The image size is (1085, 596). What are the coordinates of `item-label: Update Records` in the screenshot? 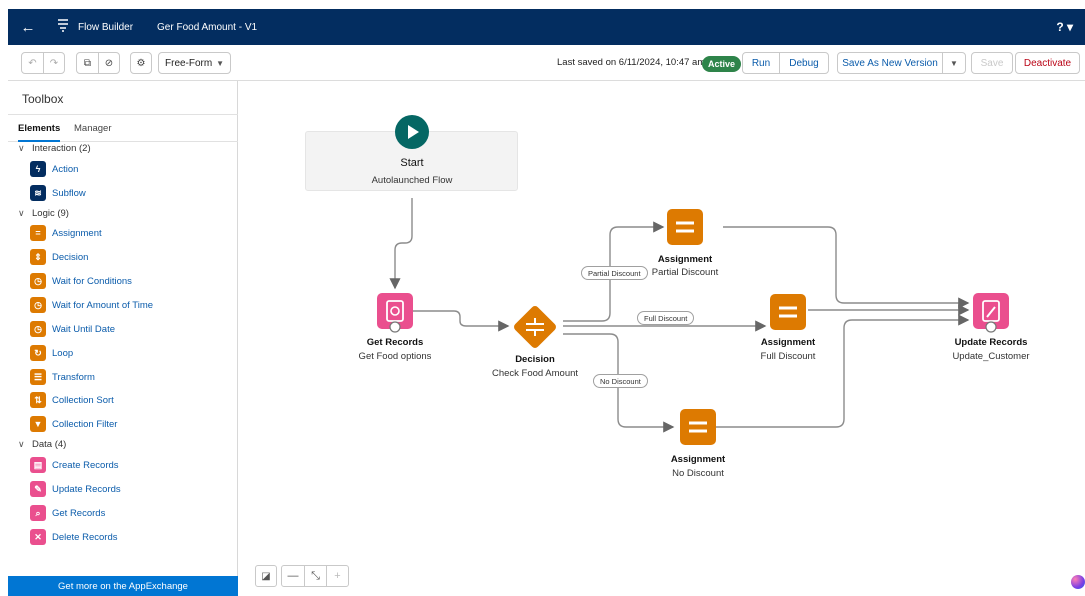 It's located at (86, 489).